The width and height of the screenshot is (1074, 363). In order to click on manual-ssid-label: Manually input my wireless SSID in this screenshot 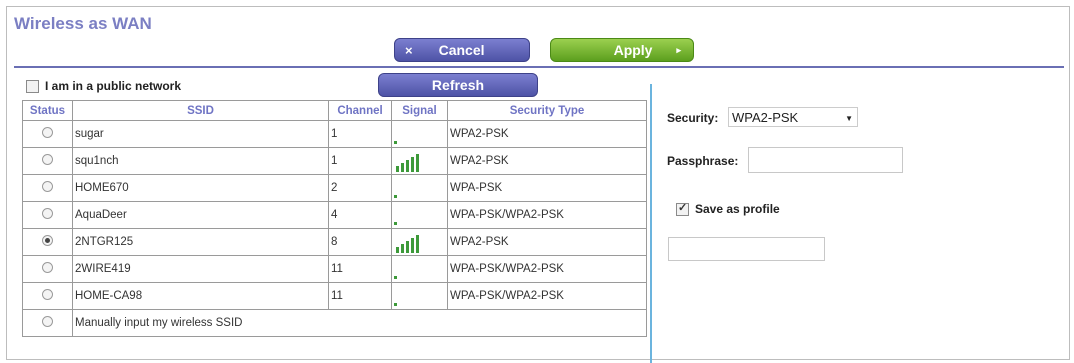, I will do `click(359, 323)`.